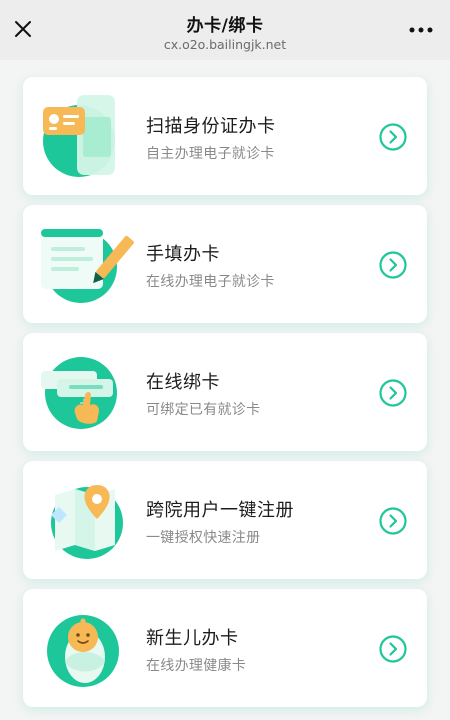 This screenshot has width=450, height=720. Describe the element at coordinates (196, 666) in the screenshot. I see `card-desc: 在线办理健康卡` at that location.